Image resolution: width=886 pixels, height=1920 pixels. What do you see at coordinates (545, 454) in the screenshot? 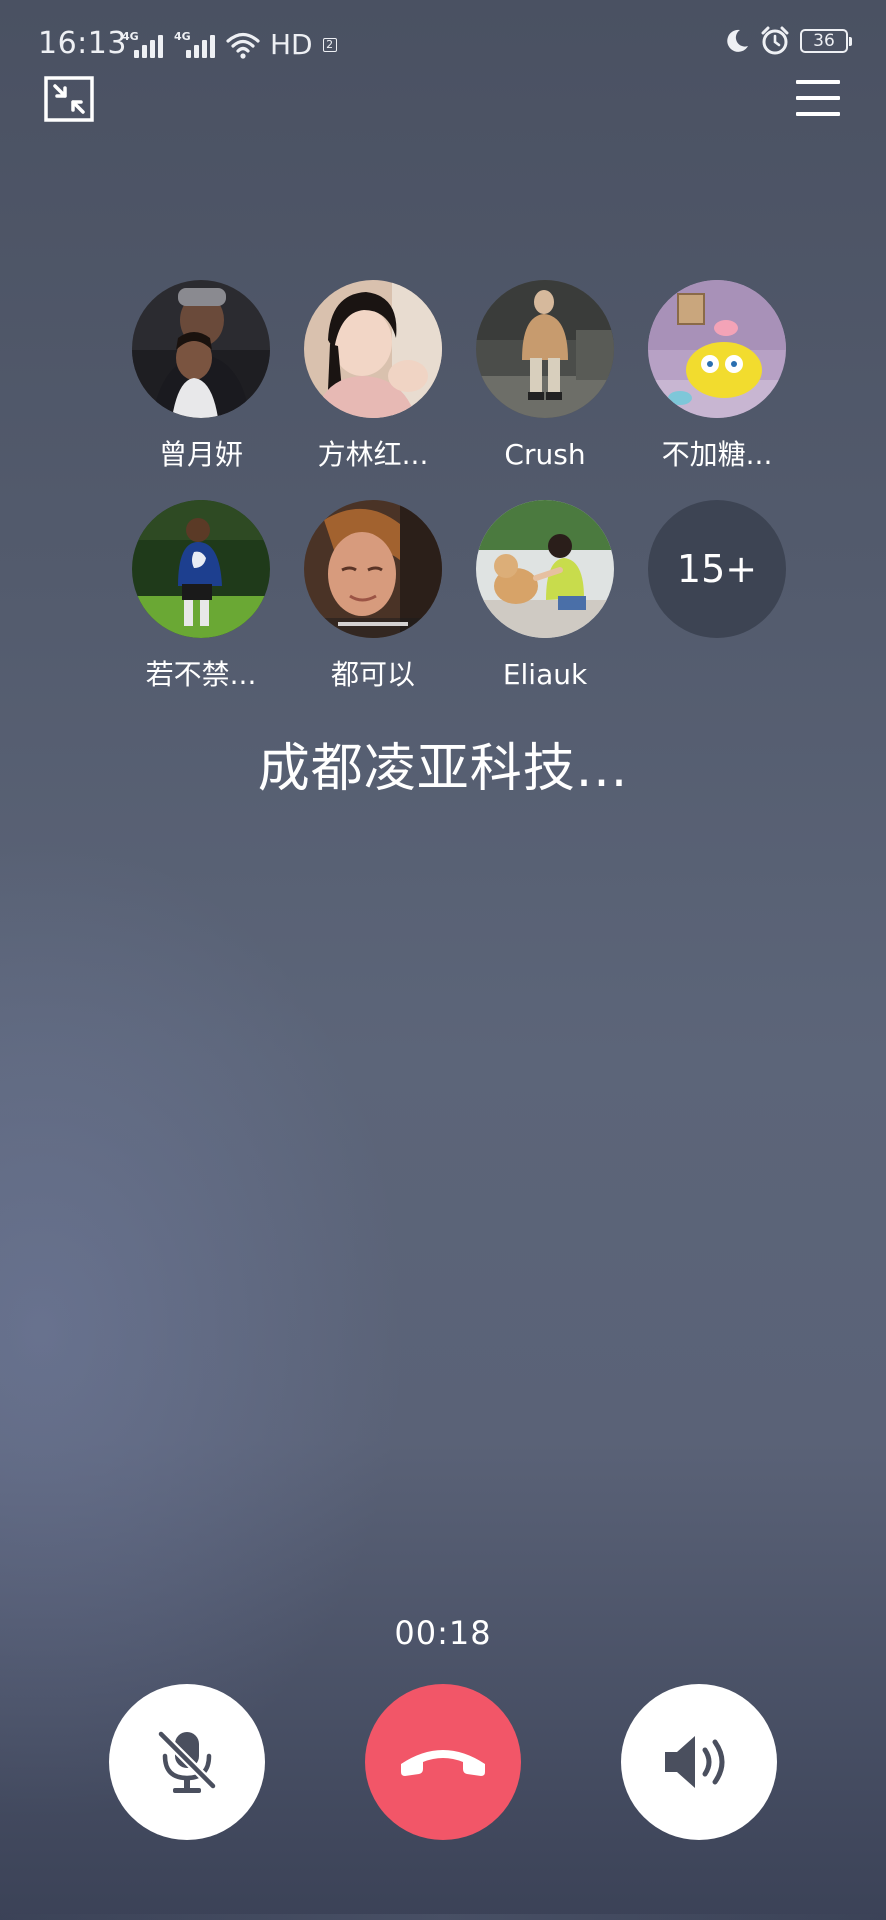
I see `participant-name: Crush` at bounding box center [545, 454].